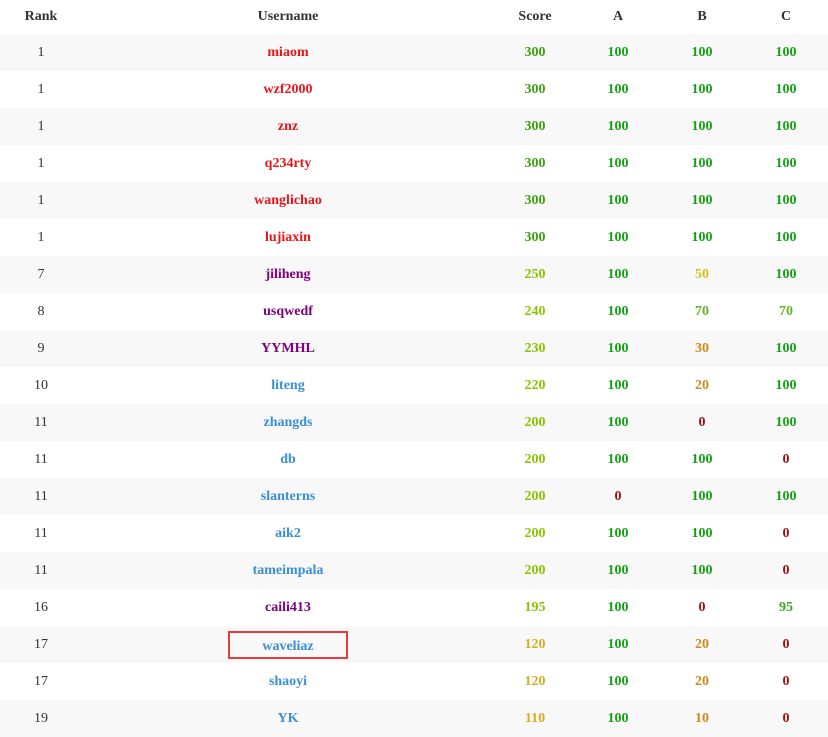 The image size is (828, 737). I want to click on problem-b-score: 50, so click(702, 274).